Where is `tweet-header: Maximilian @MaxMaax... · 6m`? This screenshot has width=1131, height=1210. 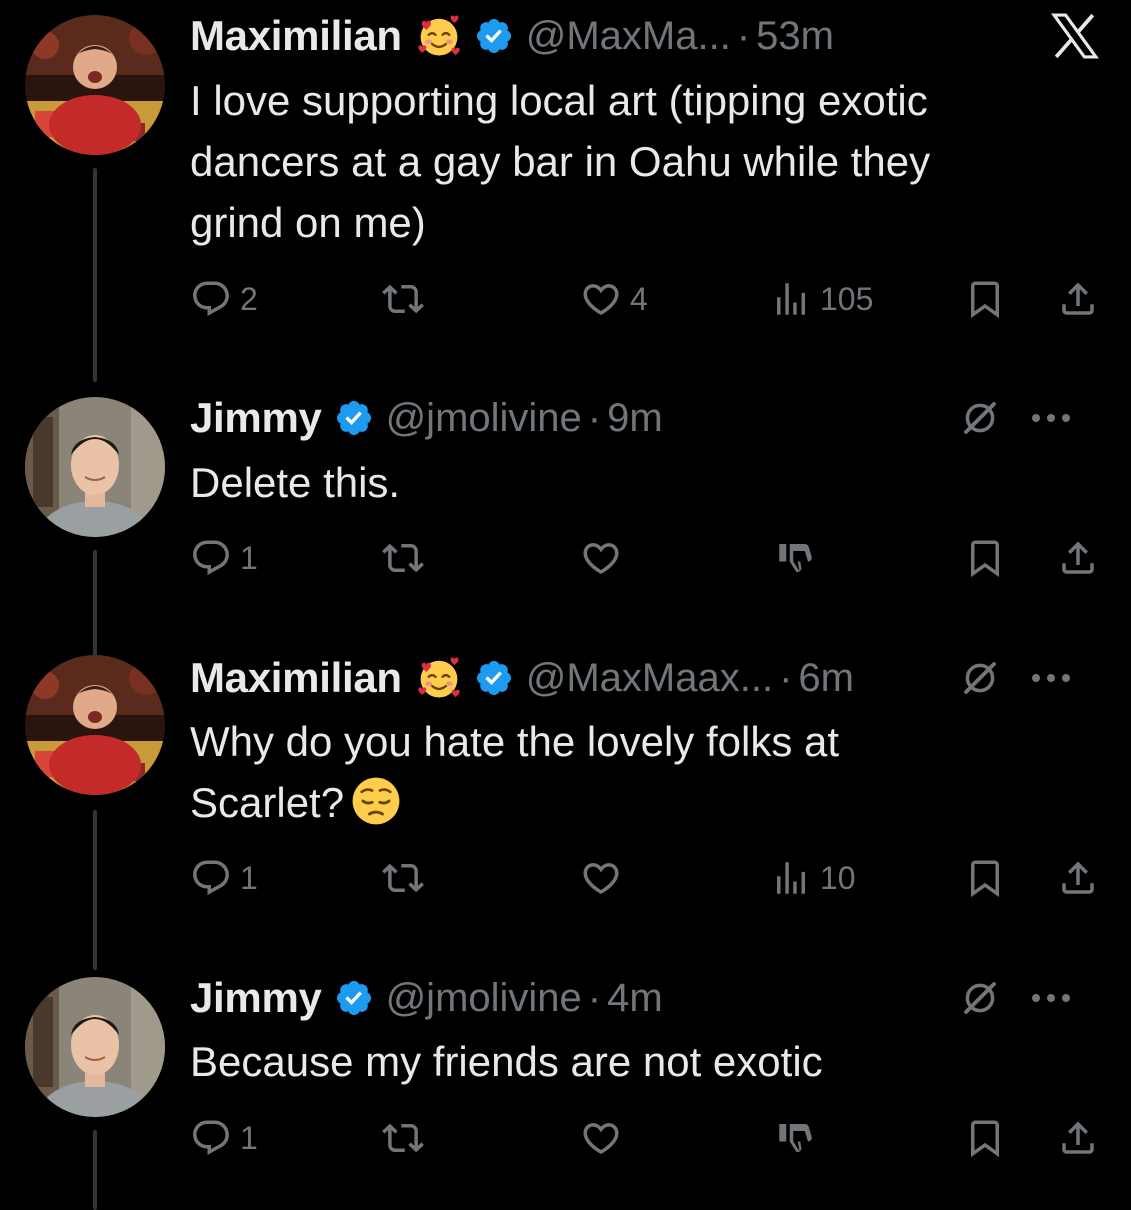
tweet-header: Maximilian @MaxMaax... · 6m is located at coordinates (645, 678).